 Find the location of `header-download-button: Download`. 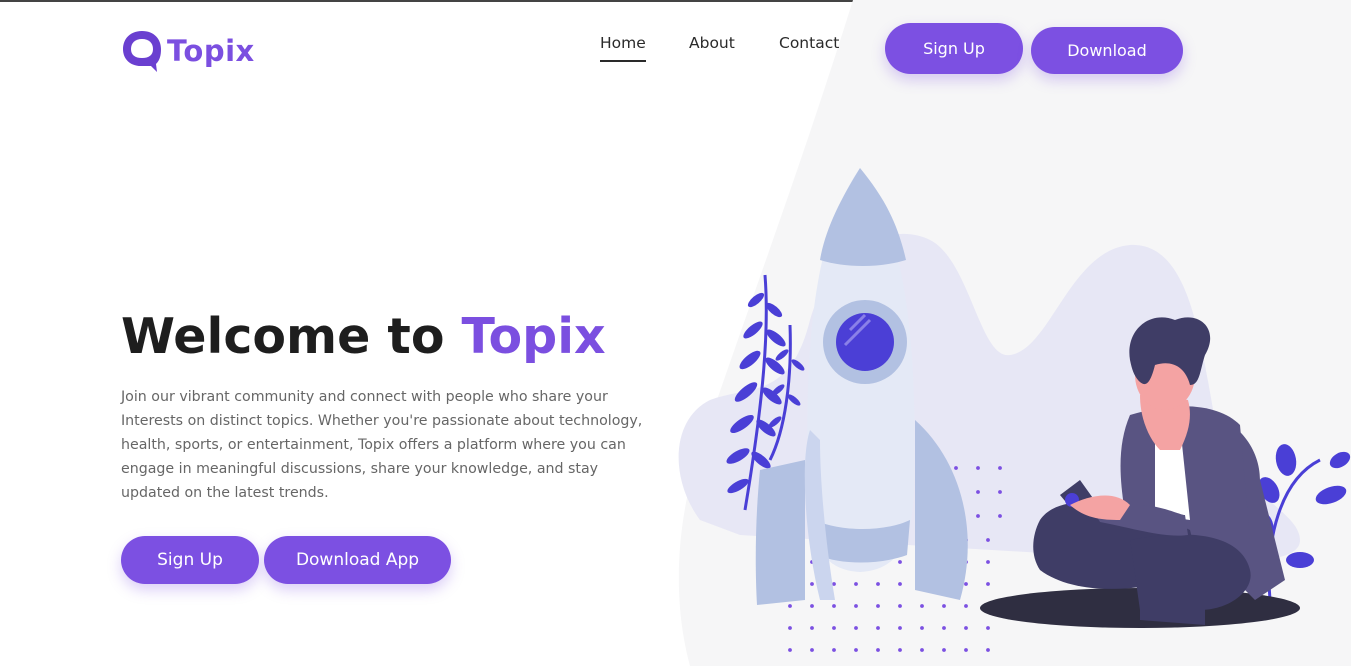

header-download-button: Download is located at coordinates (1107, 50).